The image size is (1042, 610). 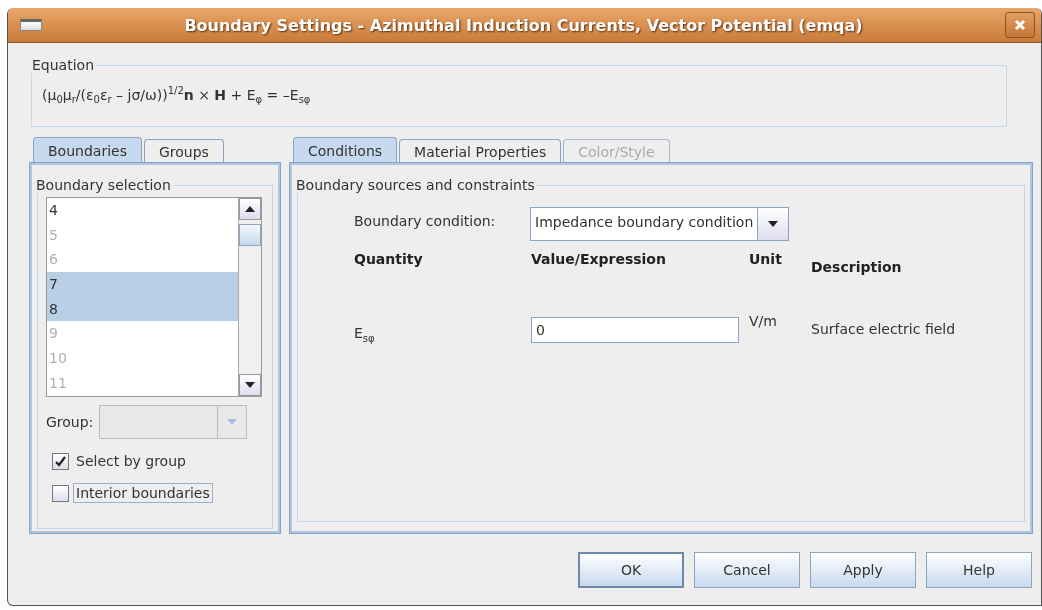 What do you see at coordinates (863, 570) in the screenshot?
I see `dialog-button: Apply` at bounding box center [863, 570].